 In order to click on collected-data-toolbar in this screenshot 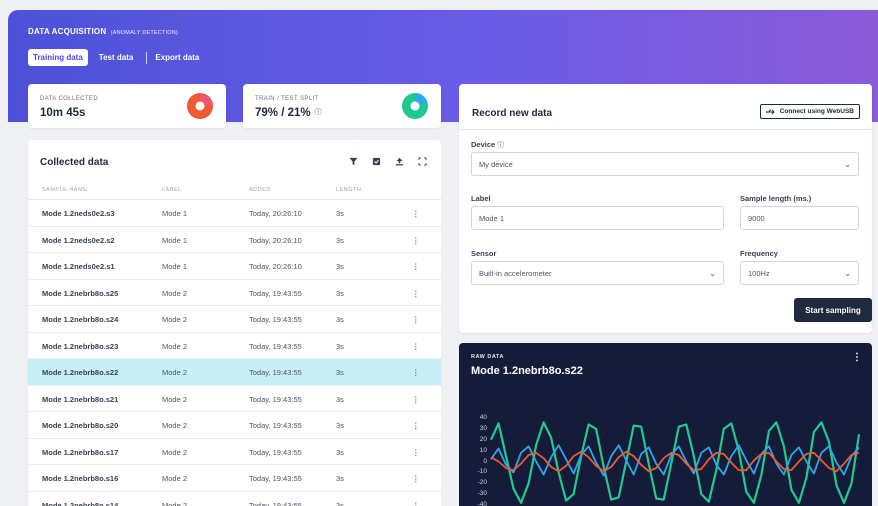, I will do `click(387, 161)`.